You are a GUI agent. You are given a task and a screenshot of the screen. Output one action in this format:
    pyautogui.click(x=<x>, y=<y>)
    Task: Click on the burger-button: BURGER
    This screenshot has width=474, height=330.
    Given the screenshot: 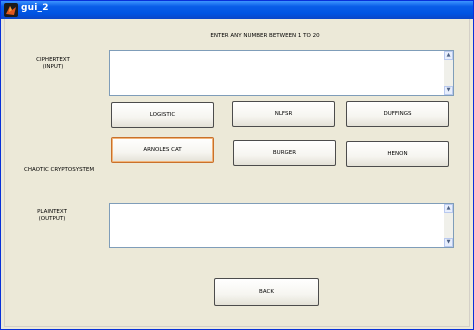 What is the action you would take?
    pyautogui.click(x=284, y=153)
    